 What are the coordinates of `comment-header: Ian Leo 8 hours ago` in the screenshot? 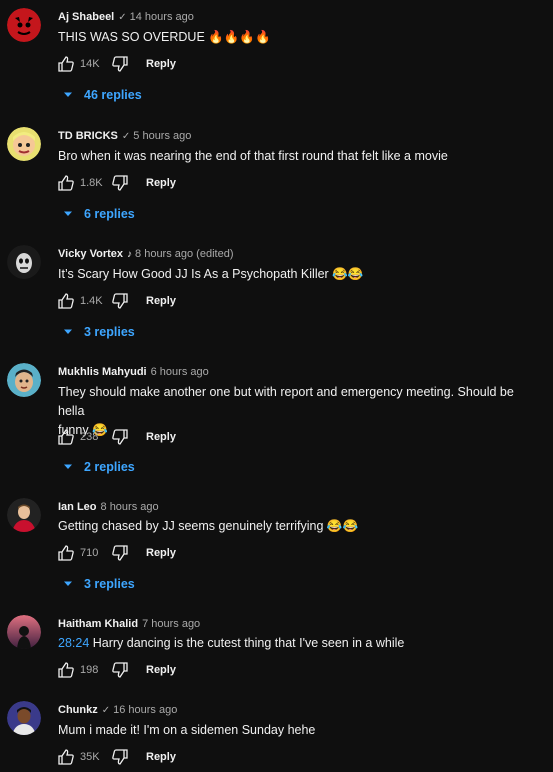 It's located at (108, 507).